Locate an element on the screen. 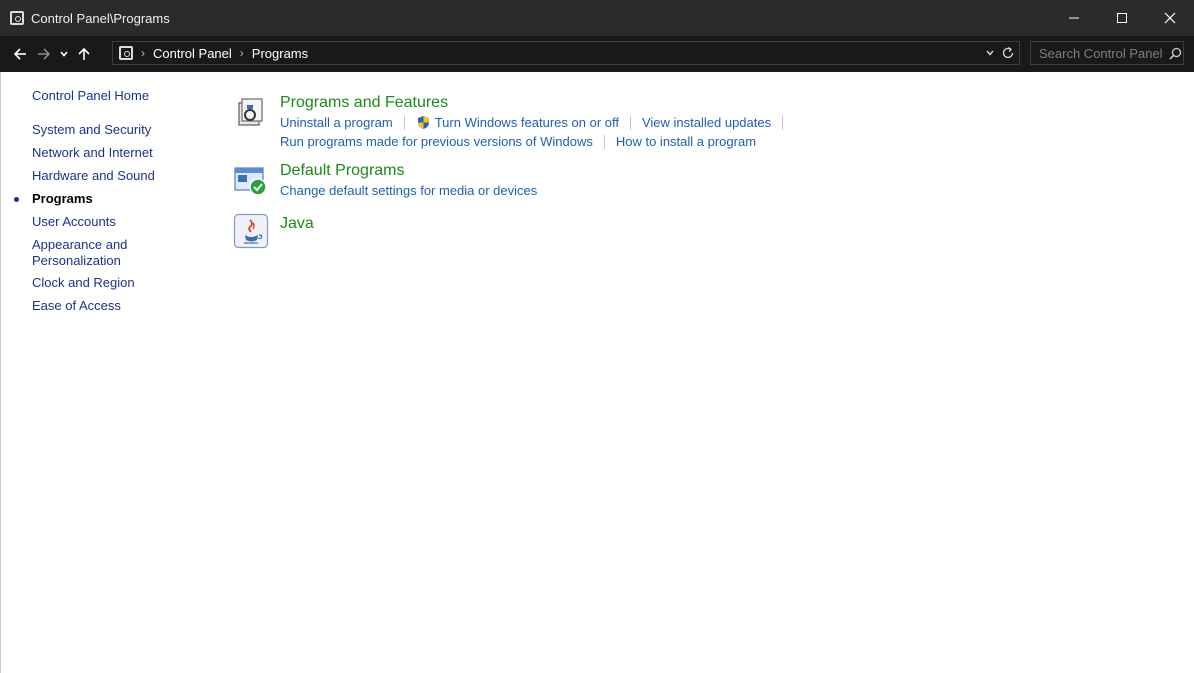 Image resolution: width=1194 pixels, height=673 pixels. default-programs-title: Default Programs is located at coordinates (342, 171).